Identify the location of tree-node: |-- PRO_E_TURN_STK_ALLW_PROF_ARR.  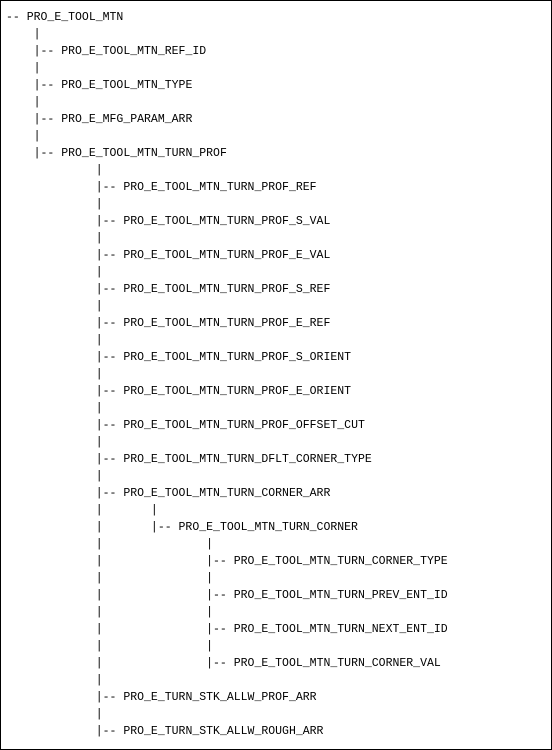
(161, 697).